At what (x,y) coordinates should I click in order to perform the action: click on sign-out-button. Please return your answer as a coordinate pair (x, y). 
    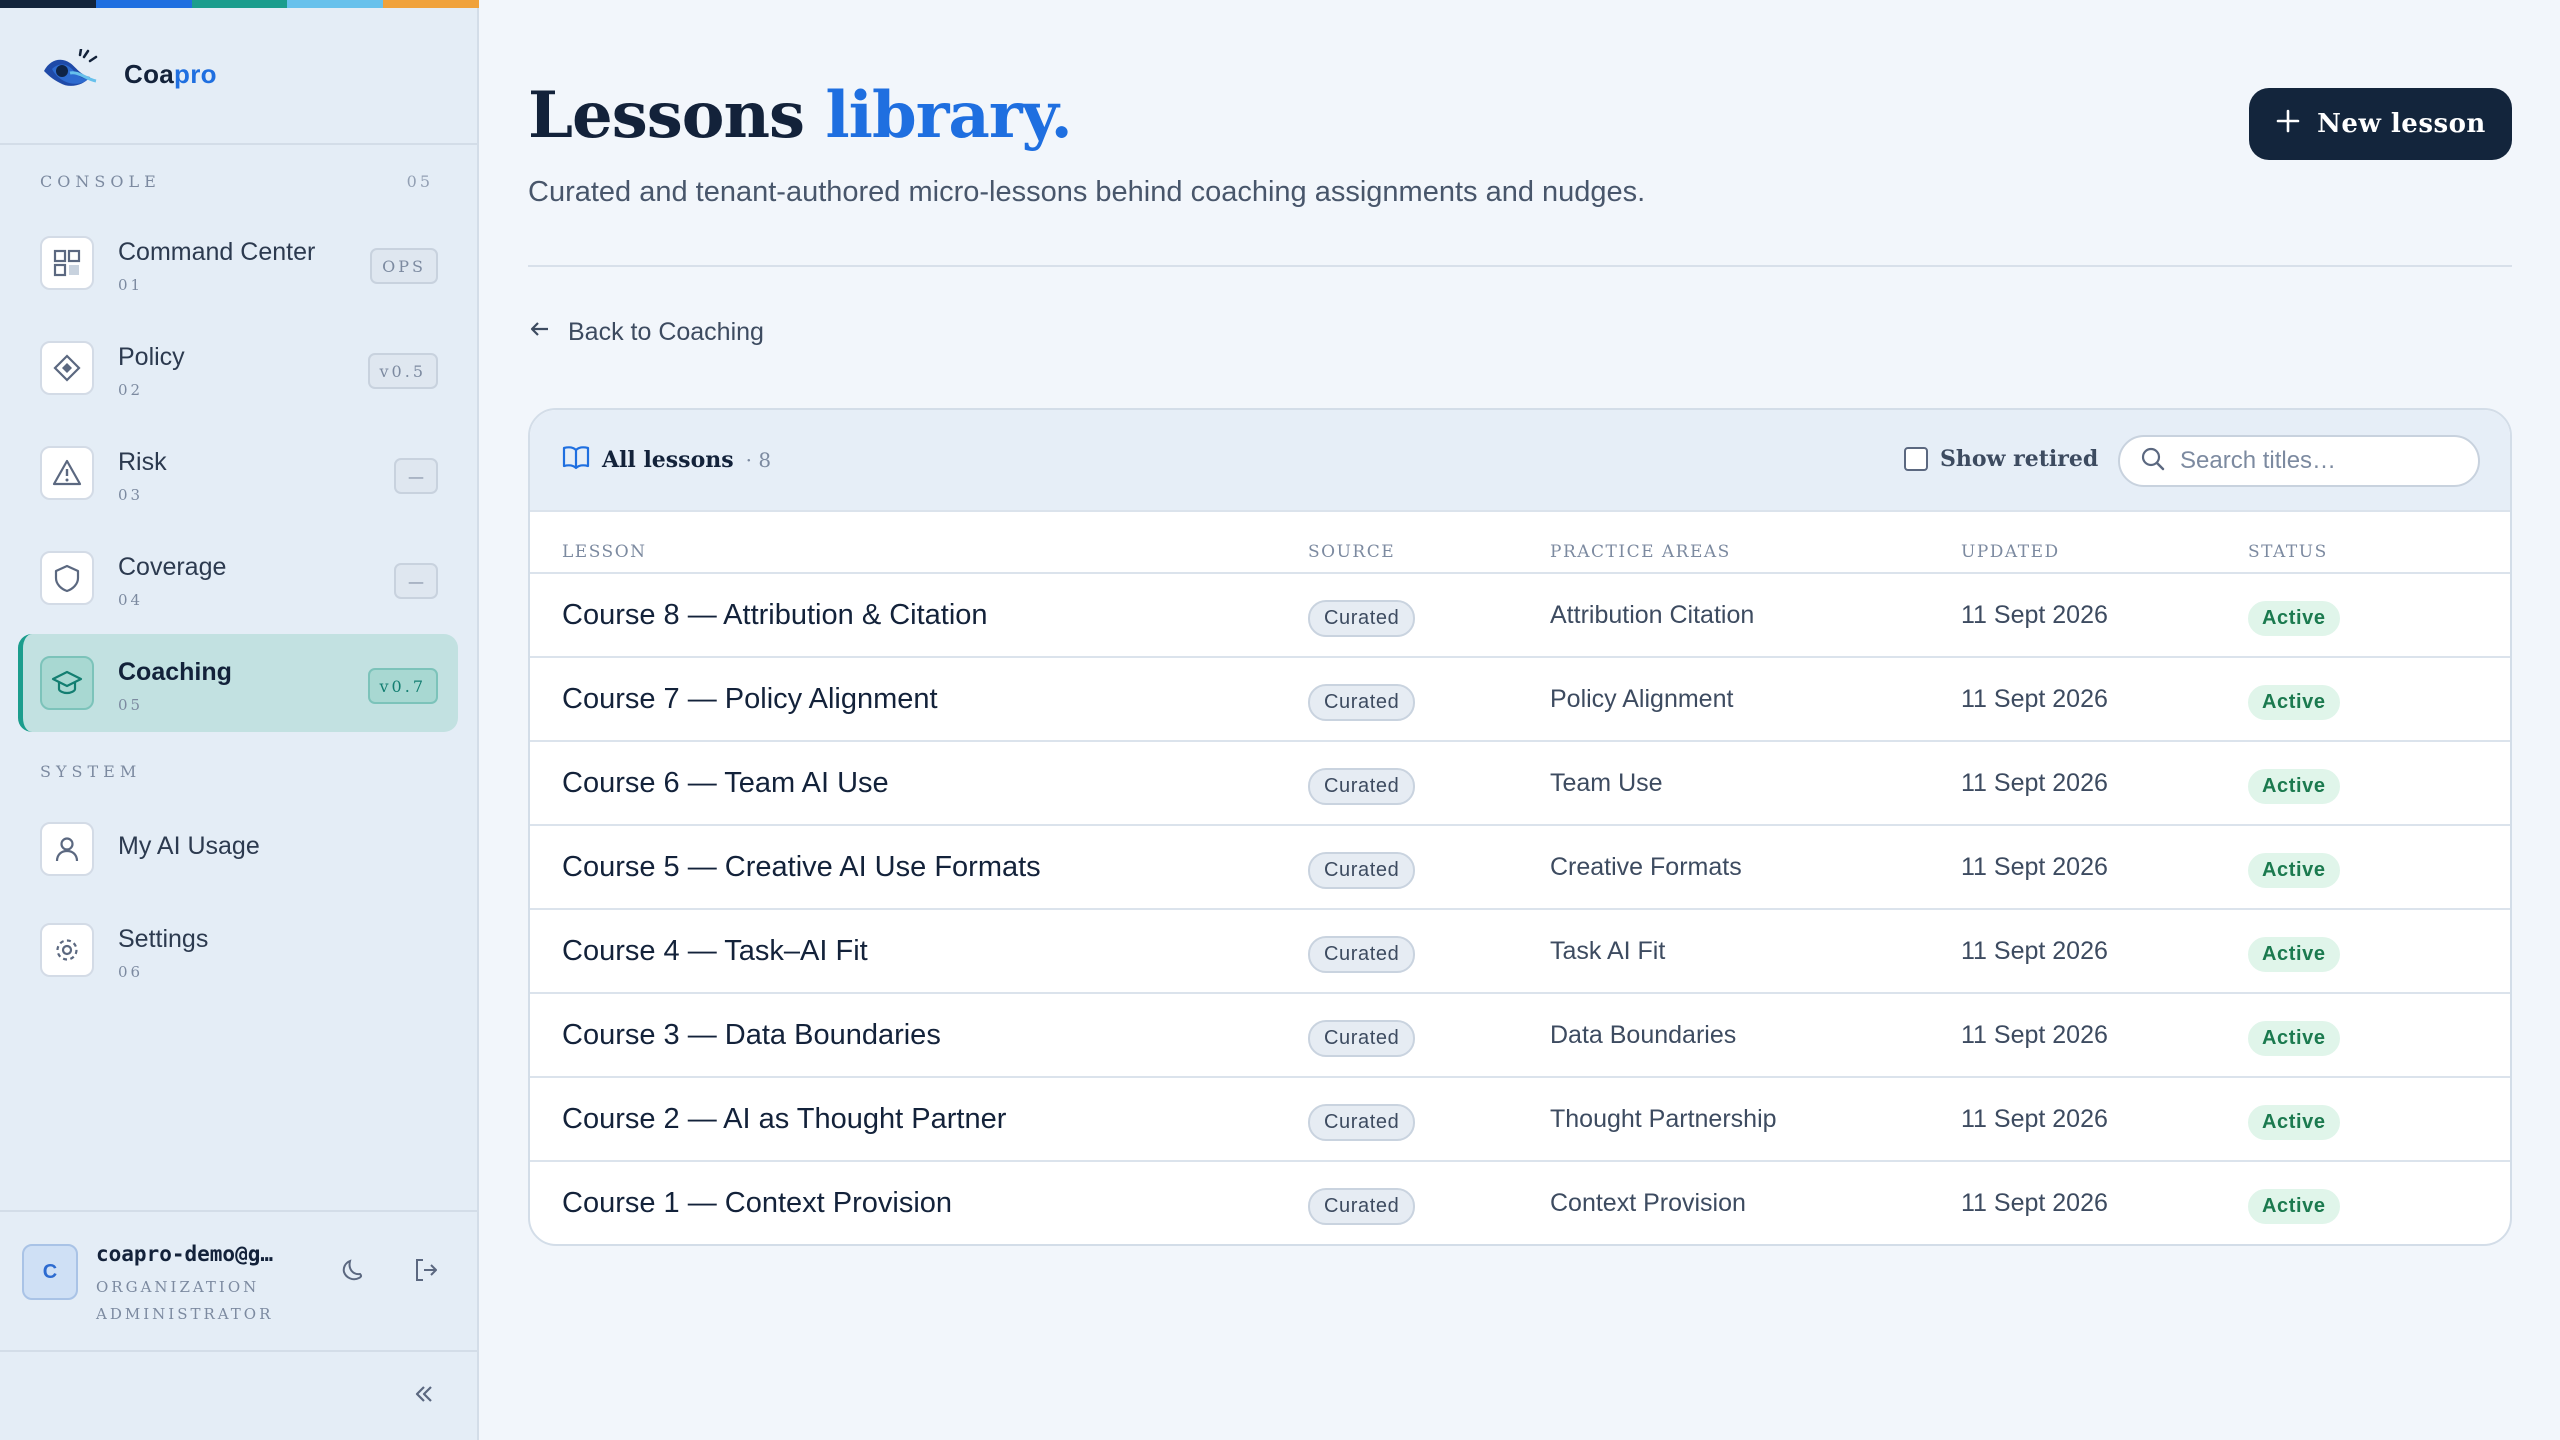
    Looking at the image, I should click on (426, 1272).